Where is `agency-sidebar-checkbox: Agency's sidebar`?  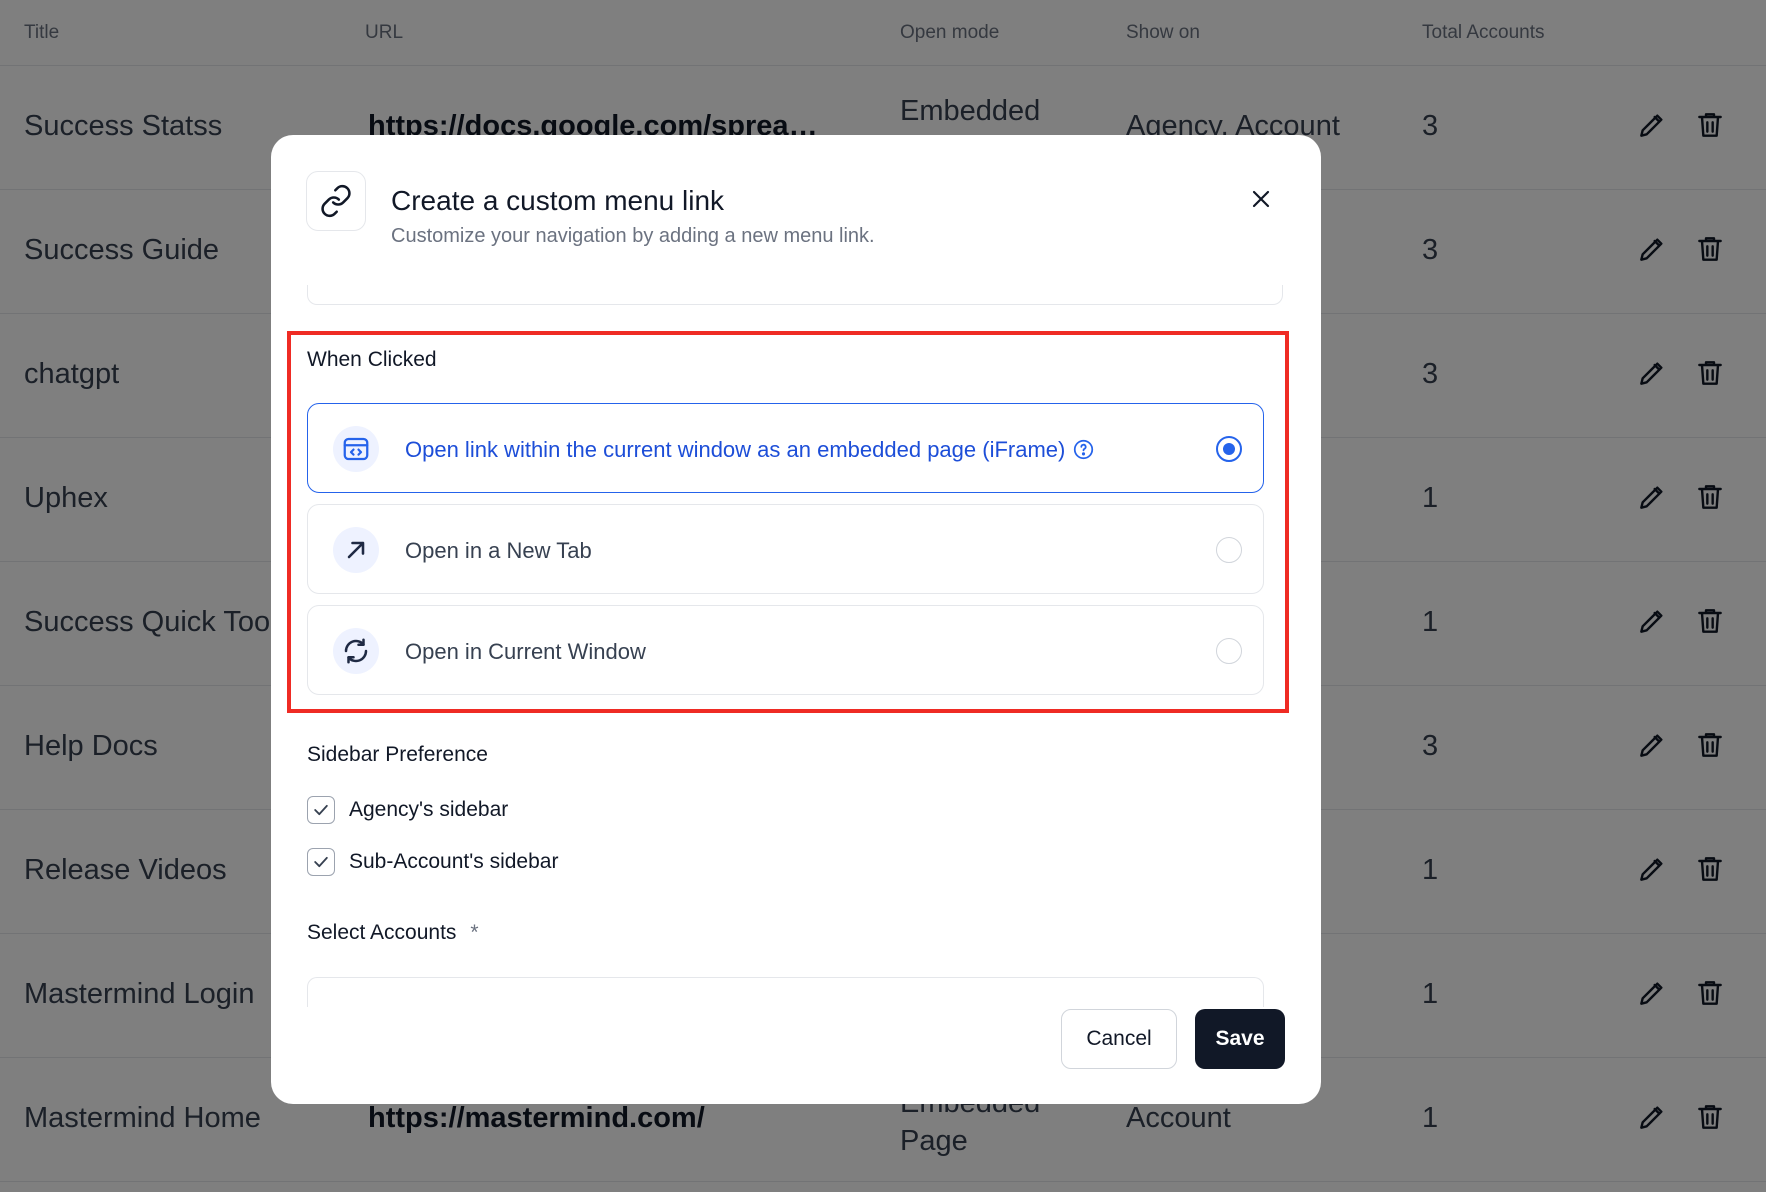
agency-sidebar-checkbox: Agency's sidebar is located at coordinates (407, 810).